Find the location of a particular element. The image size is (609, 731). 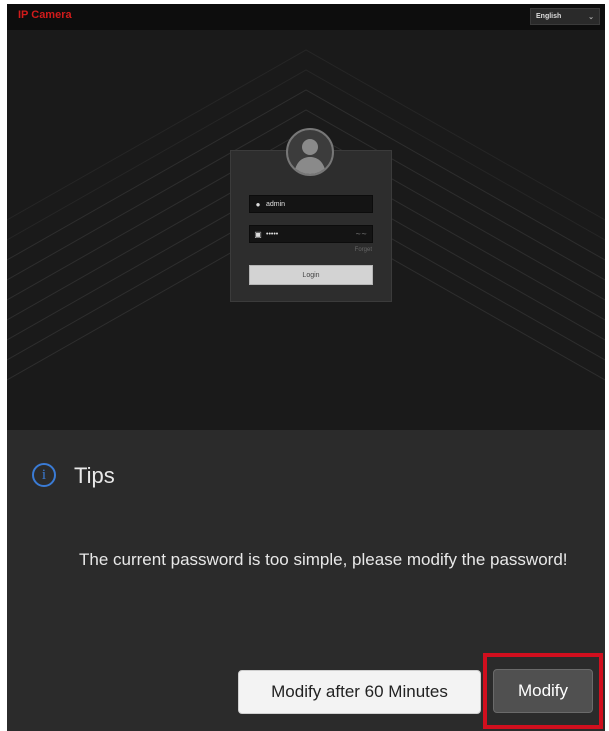

language-select: English ⌄ is located at coordinates (565, 16).